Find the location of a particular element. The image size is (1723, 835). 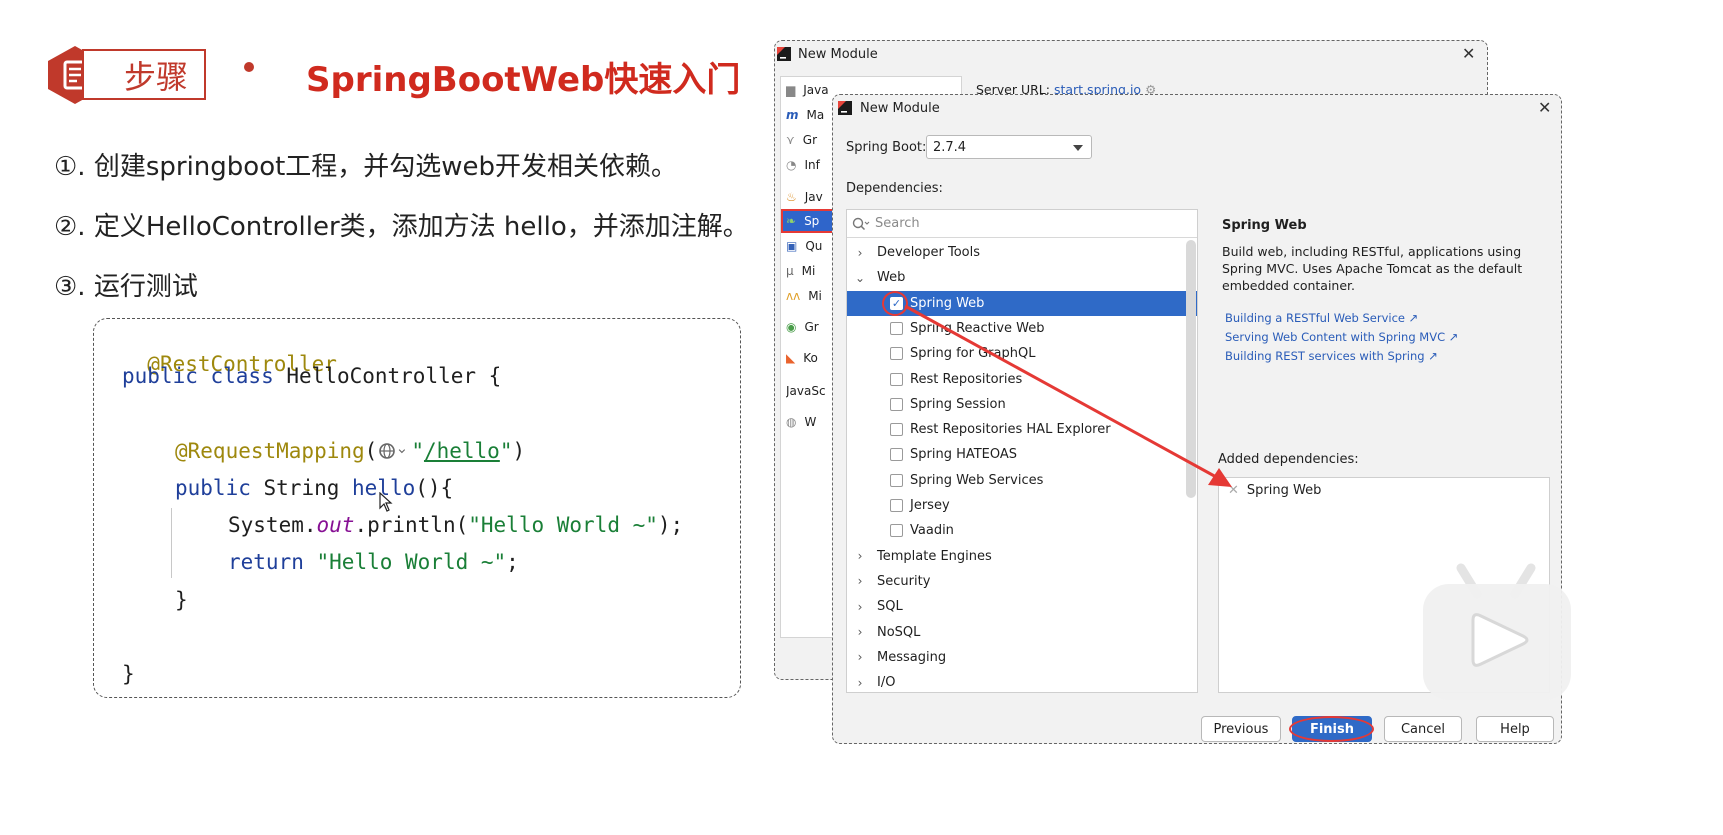

slide-title: SpringBootWeb快速入门 is located at coordinates (523, 80).